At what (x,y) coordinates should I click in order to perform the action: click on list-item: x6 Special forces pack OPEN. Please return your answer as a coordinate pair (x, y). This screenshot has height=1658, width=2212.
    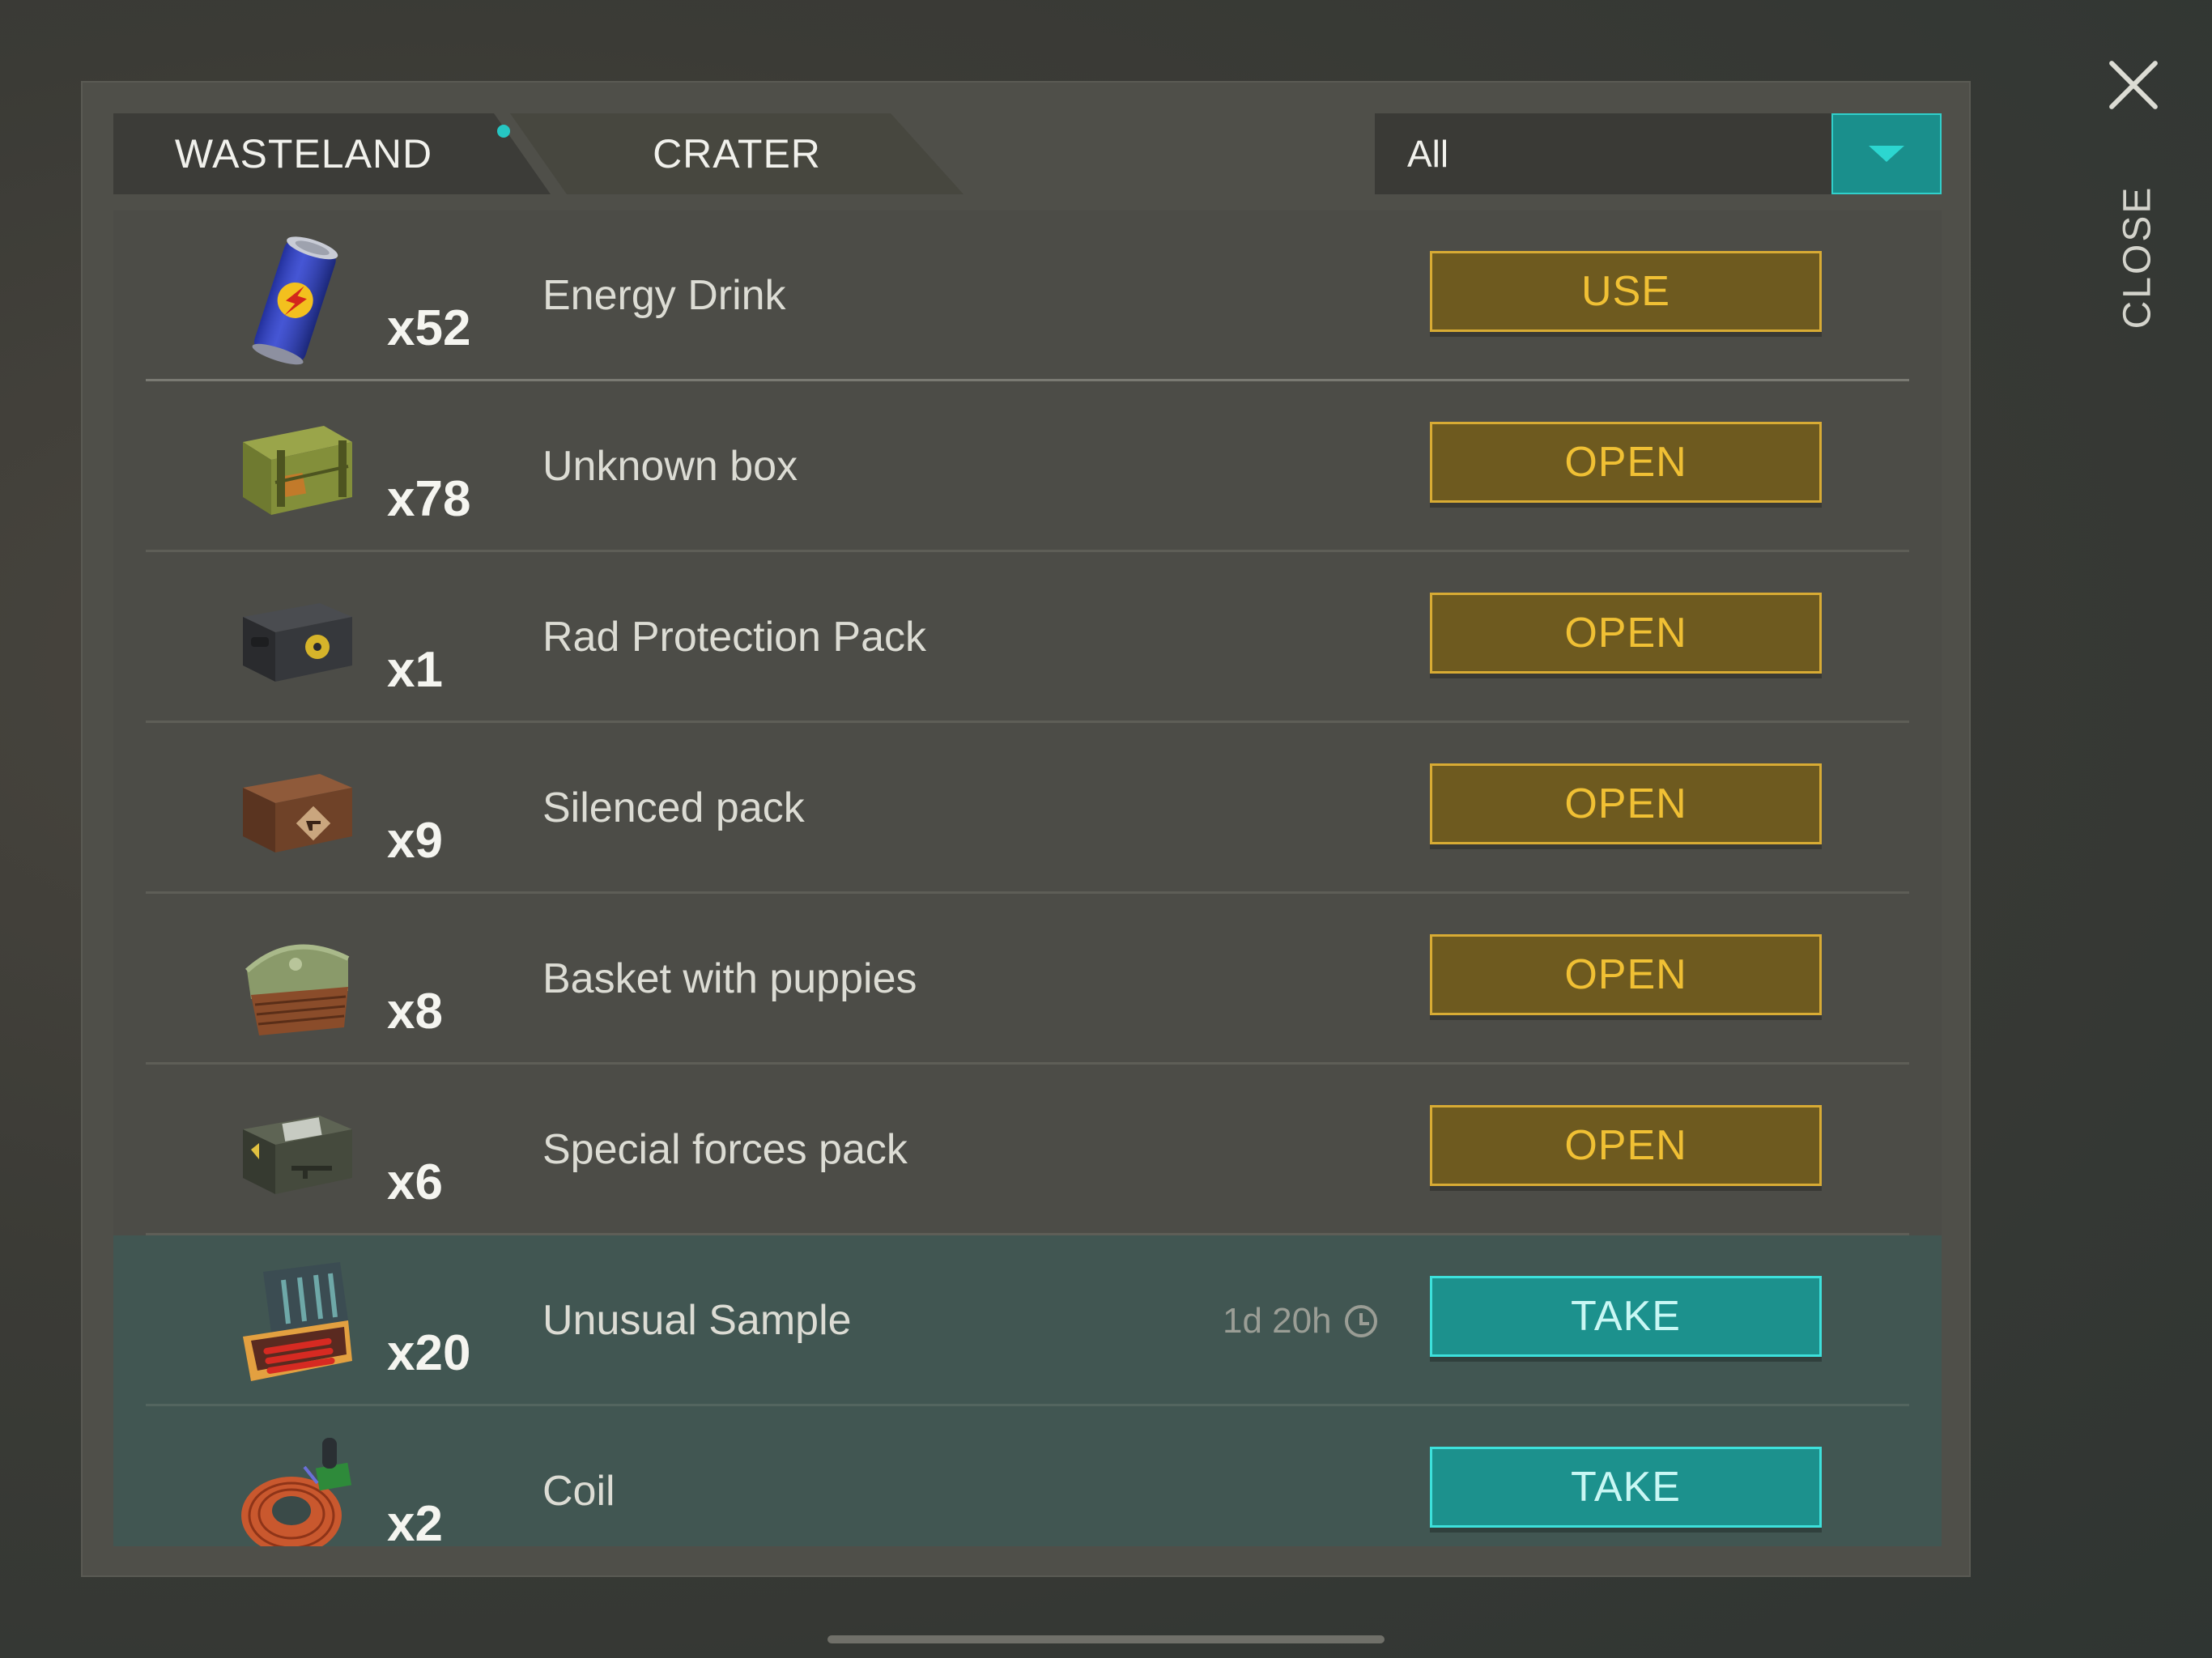
    Looking at the image, I should click on (1028, 1150).